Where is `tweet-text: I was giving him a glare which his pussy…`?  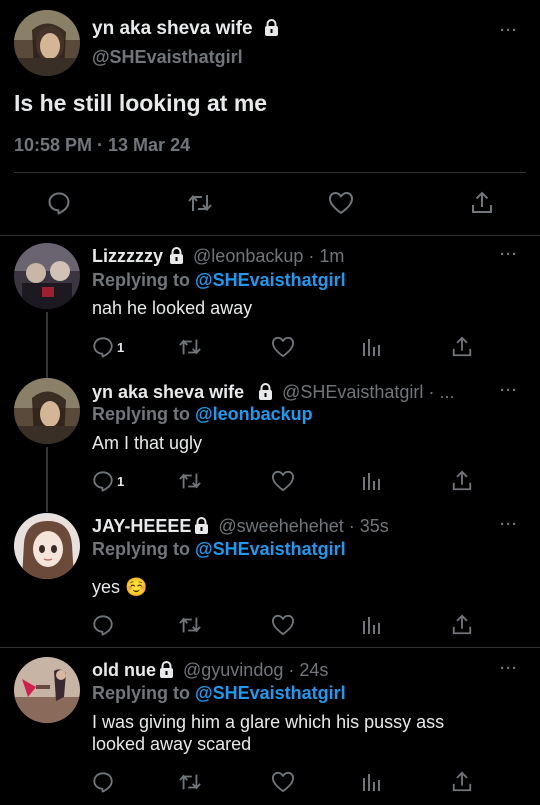
tweet-text: I was giving him a glare which his pussy… is located at coordinates (268, 733).